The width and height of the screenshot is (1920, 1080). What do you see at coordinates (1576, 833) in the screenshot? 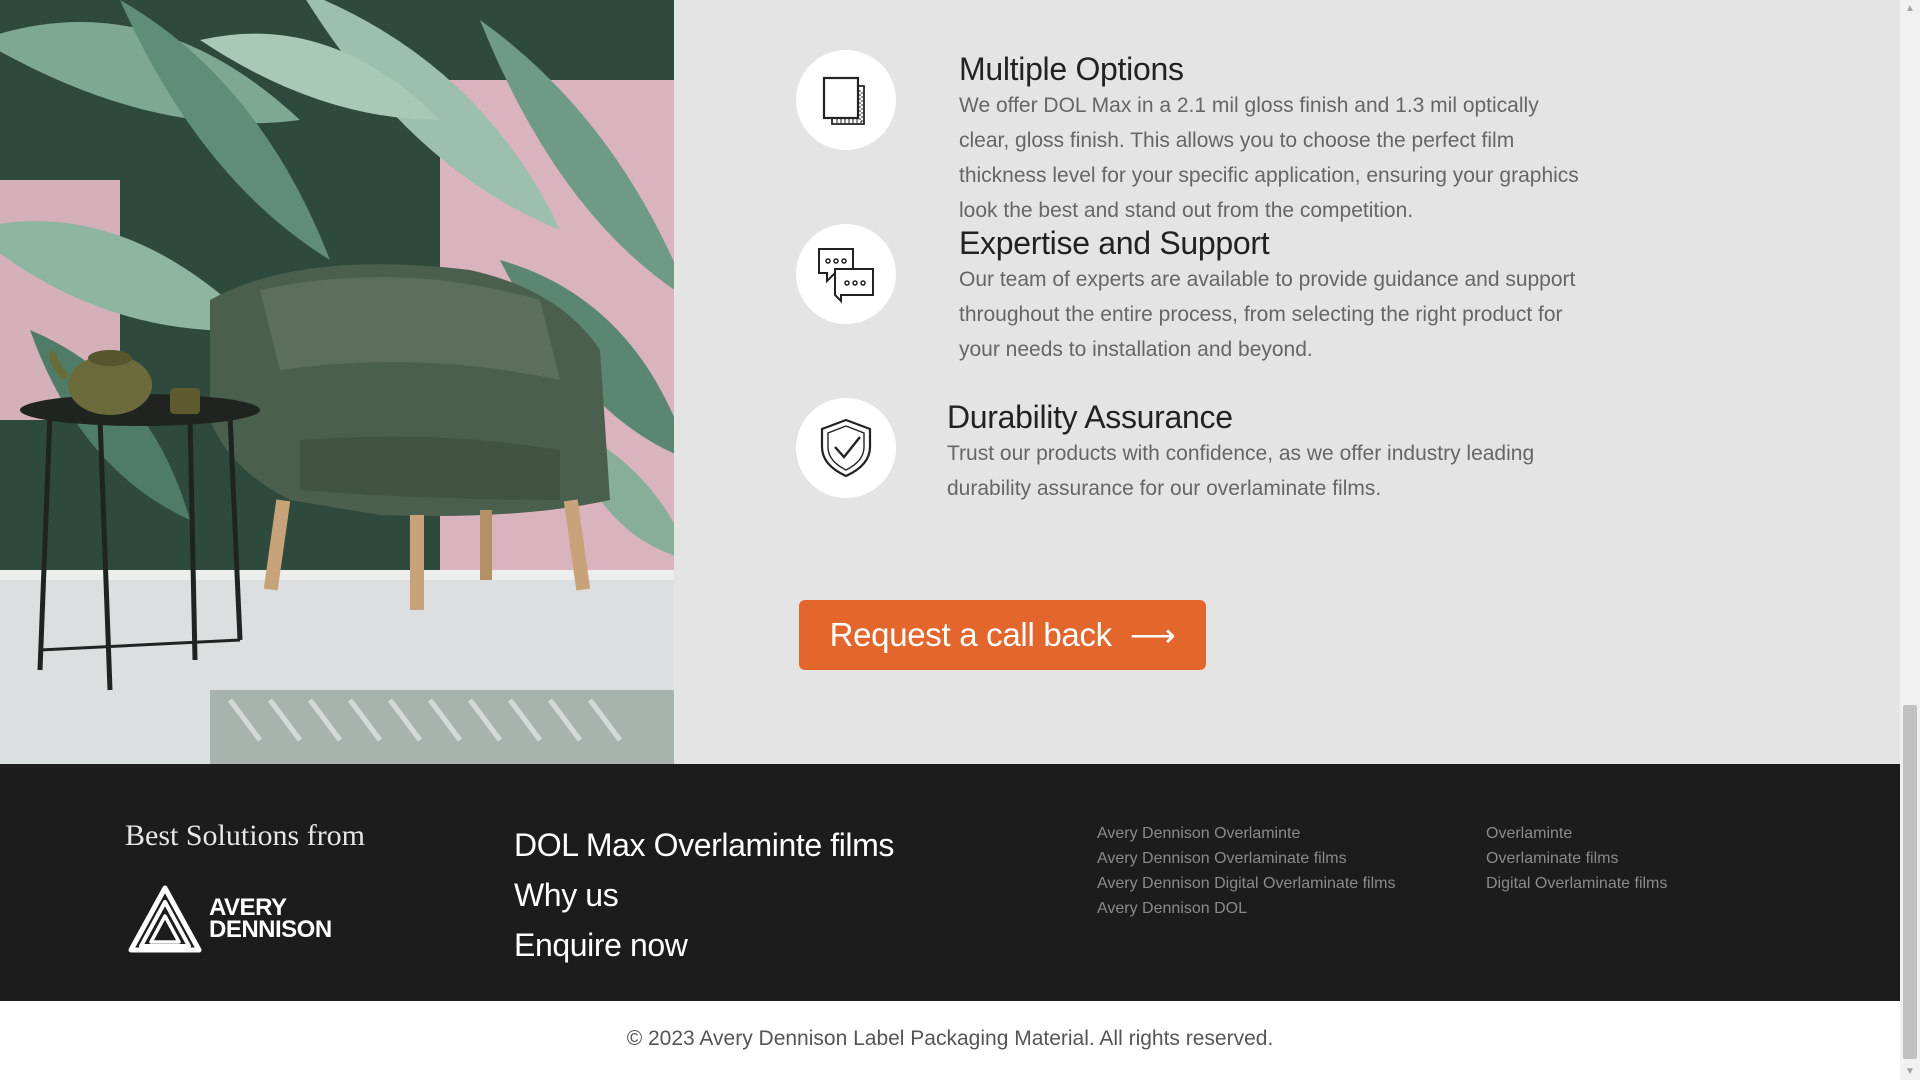
I see `footer-keyword-link: Overlaminte` at bounding box center [1576, 833].